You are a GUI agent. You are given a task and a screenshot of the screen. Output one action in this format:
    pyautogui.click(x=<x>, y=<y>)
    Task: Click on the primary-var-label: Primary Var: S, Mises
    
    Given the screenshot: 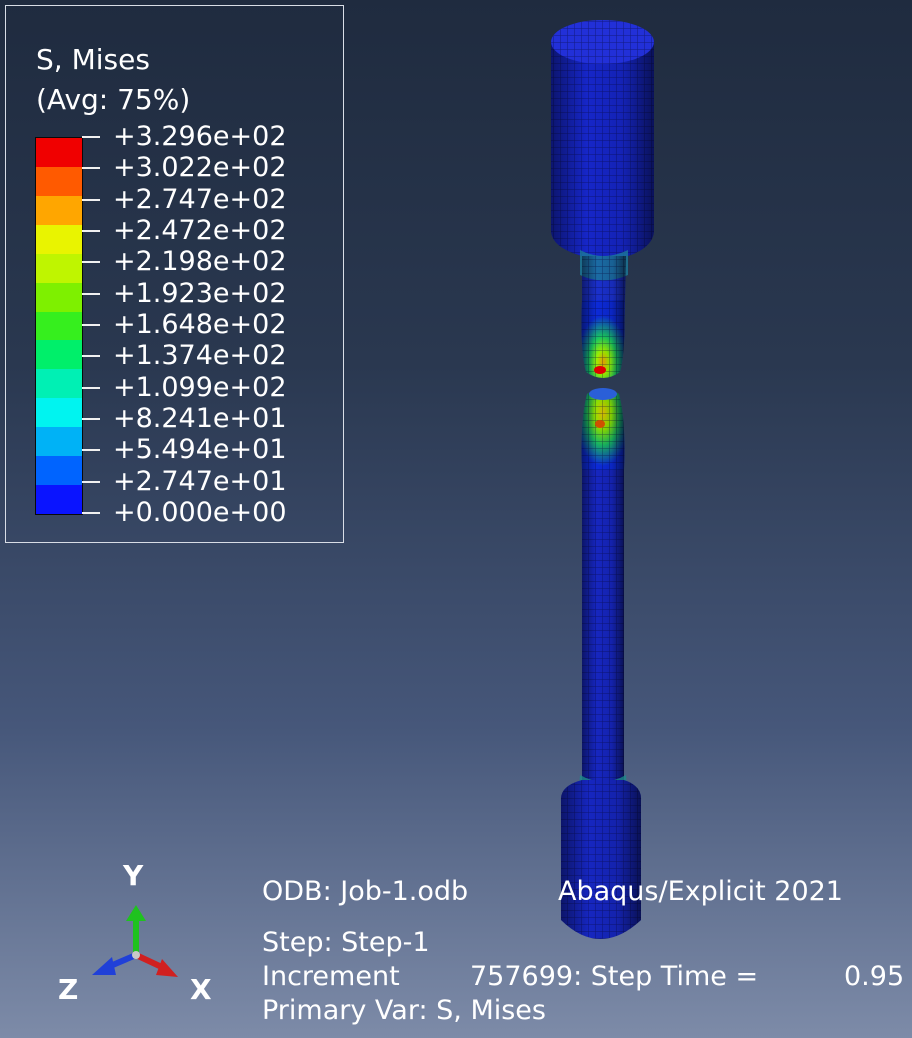 What is the action you would take?
    pyautogui.click(x=404, y=1010)
    